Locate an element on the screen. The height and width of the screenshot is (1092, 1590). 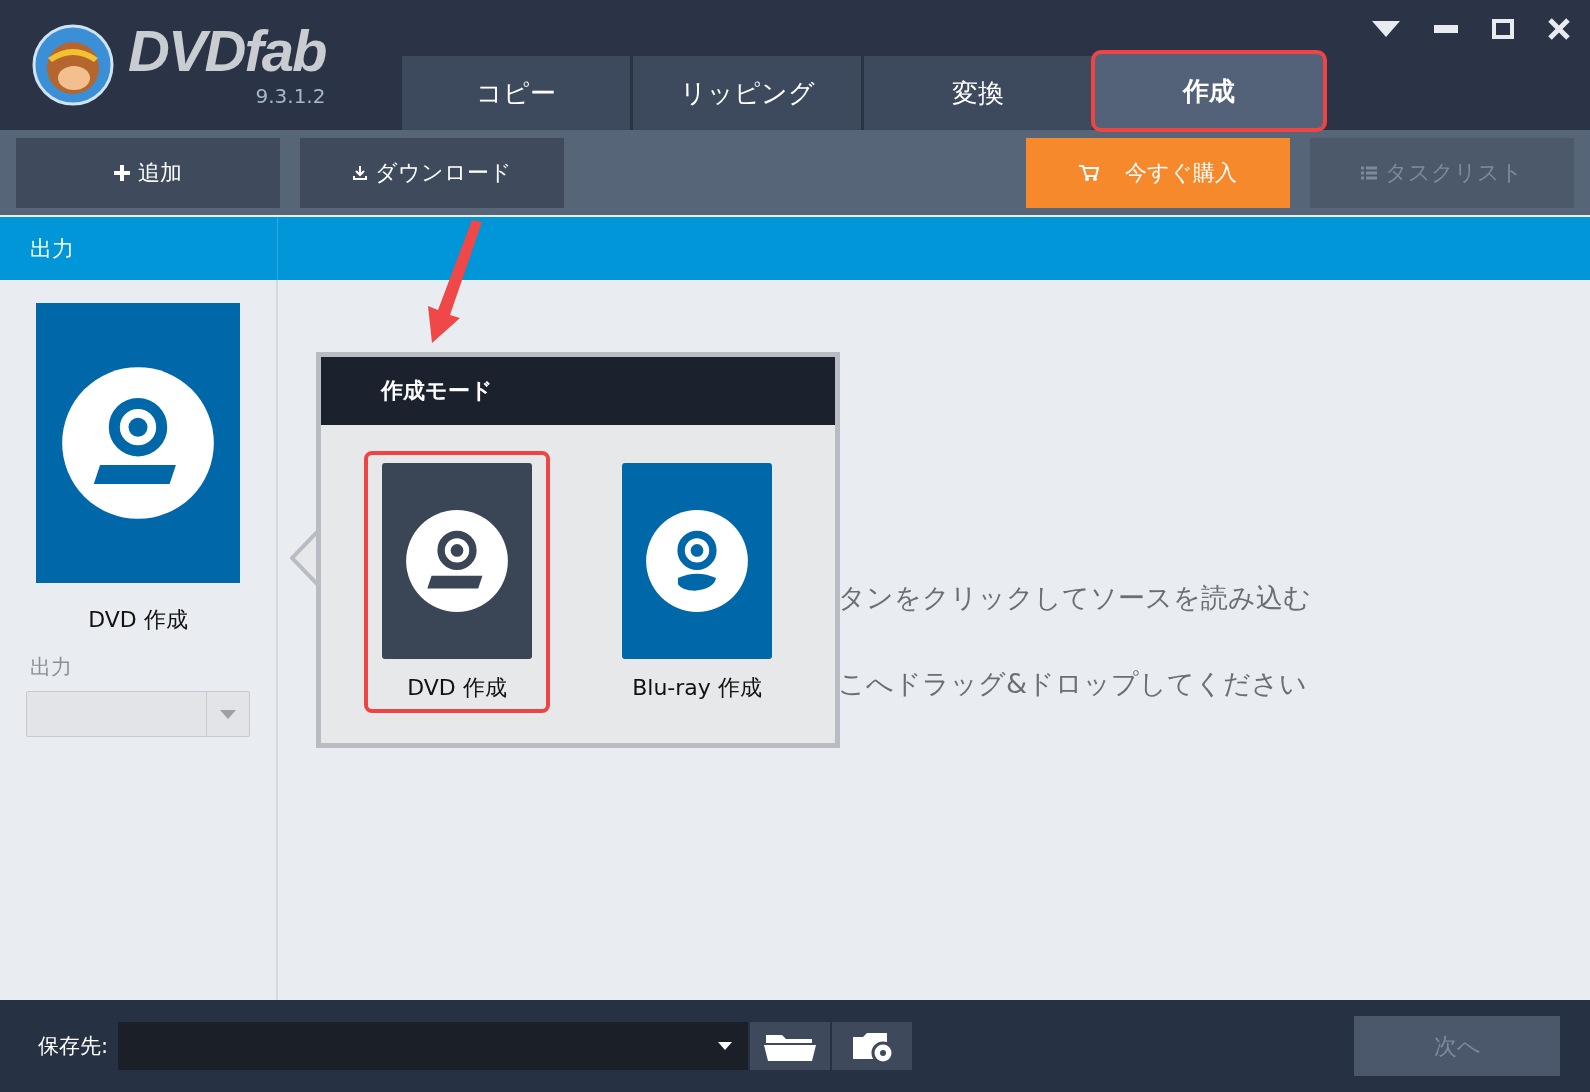
version-text: 9.3.1.2 is located at coordinates (290, 96).